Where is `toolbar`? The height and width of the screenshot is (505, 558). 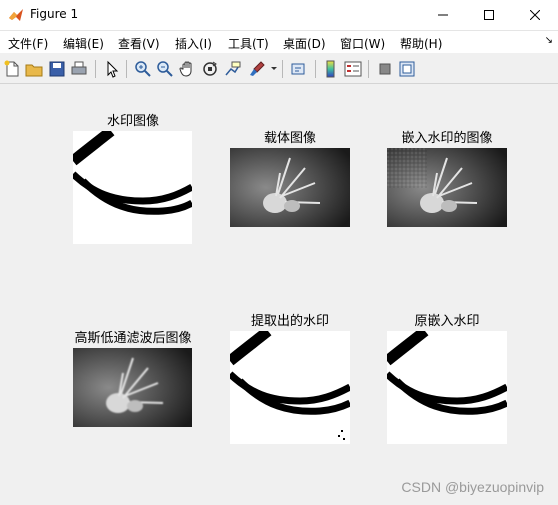
toolbar is located at coordinates (279, 69).